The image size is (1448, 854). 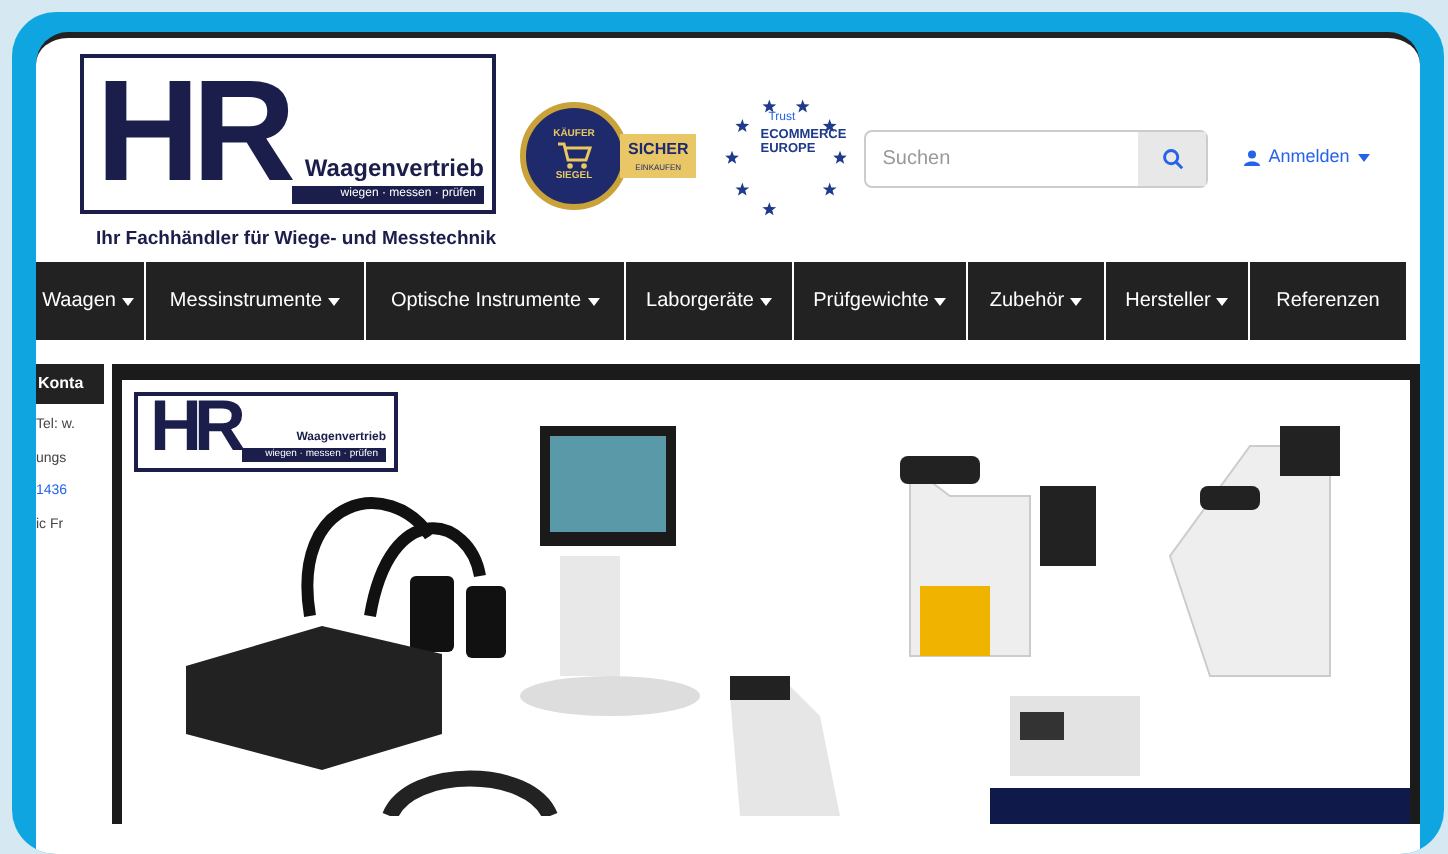 What do you see at coordinates (296, 240) in the screenshot?
I see `logo-tagline: Ihr Fachhändler für Wiege- und Messtechnik` at bounding box center [296, 240].